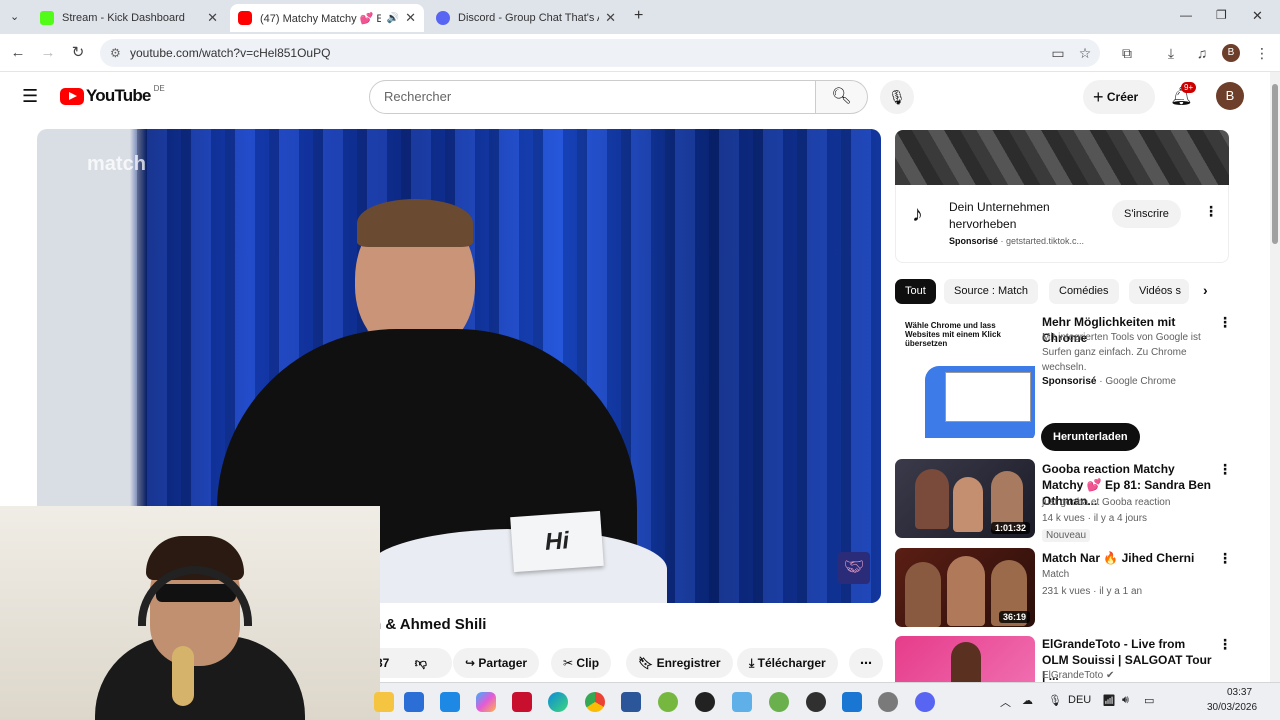 Image resolution: width=1280 pixels, height=720 pixels. I want to click on tray-chevron-icon: ︿, so click(1005, 702).